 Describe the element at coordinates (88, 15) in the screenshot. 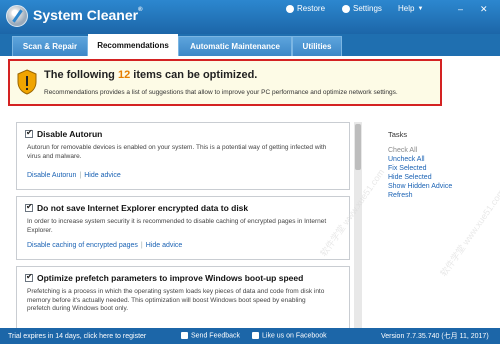

I see `app-title: System Cleaner®` at that location.